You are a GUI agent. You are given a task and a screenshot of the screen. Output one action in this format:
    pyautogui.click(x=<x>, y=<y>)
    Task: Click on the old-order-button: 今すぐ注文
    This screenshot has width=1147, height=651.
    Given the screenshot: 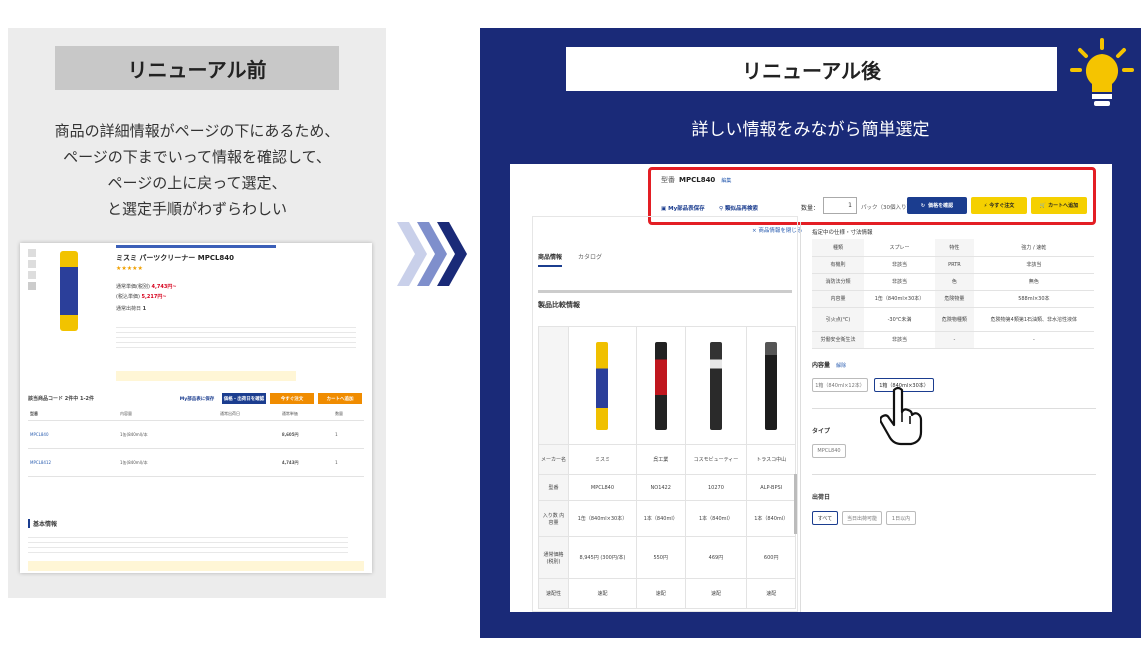 What is the action you would take?
    pyautogui.click(x=292, y=398)
    